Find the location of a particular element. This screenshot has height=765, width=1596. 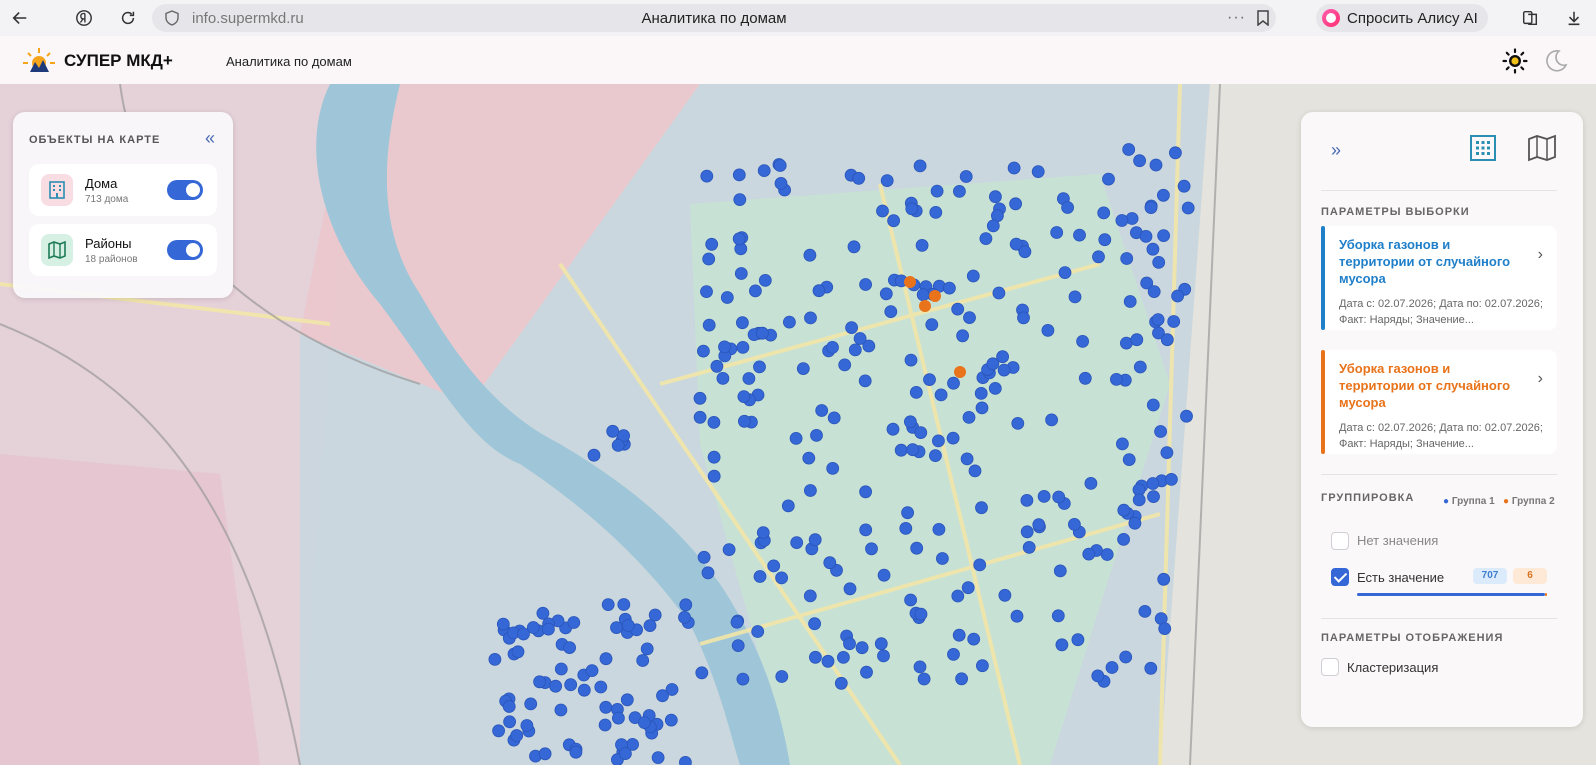

map-view-icon is located at coordinates (1542, 148).